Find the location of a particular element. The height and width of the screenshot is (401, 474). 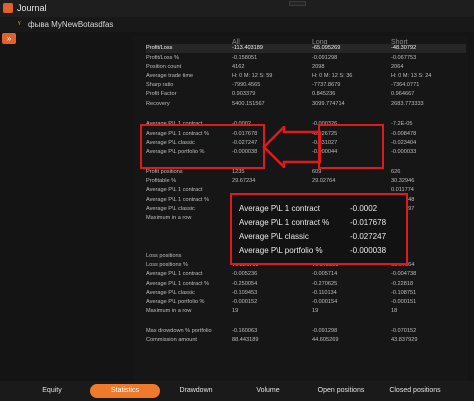

cell-long: -0.270625 is located at coordinates (325, 284).